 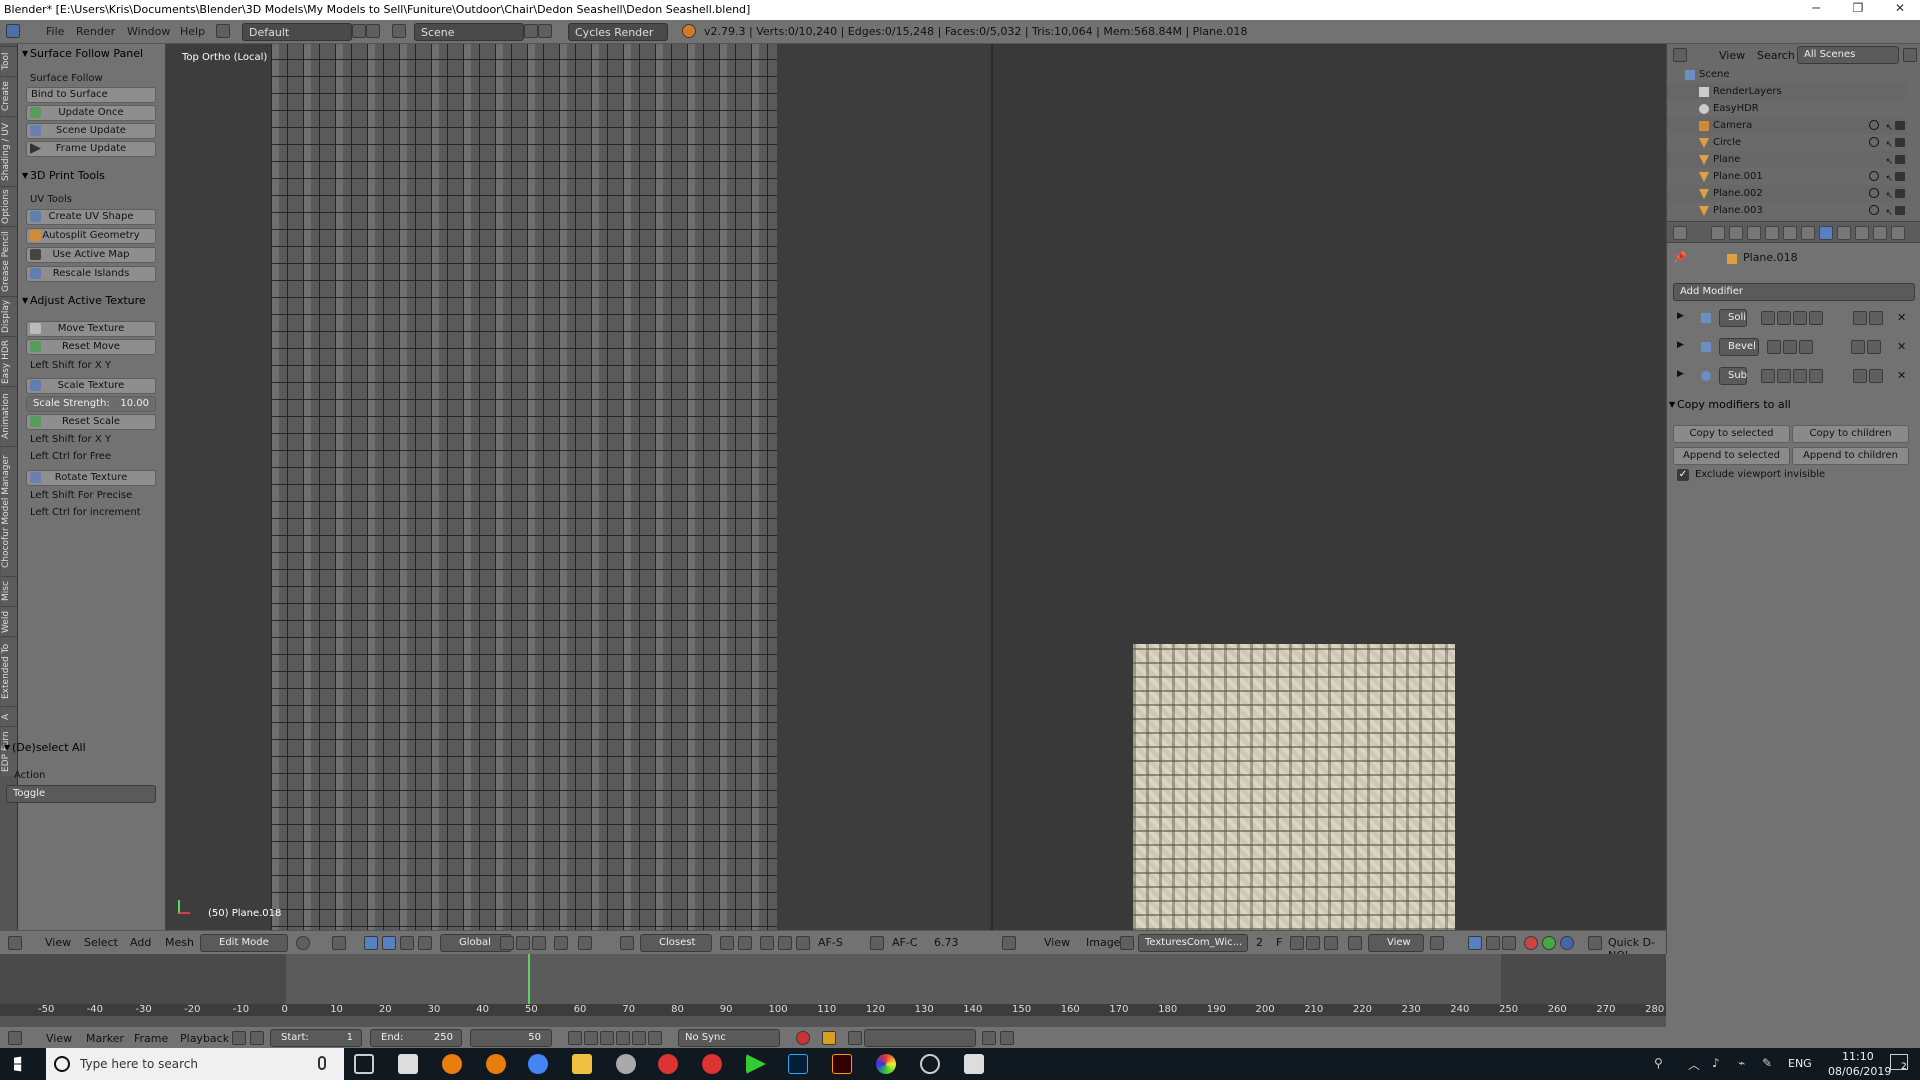 What do you see at coordinates (92, 301) in the screenshot?
I see `adjust-texture-panel-header: Adjust Active Texture` at bounding box center [92, 301].